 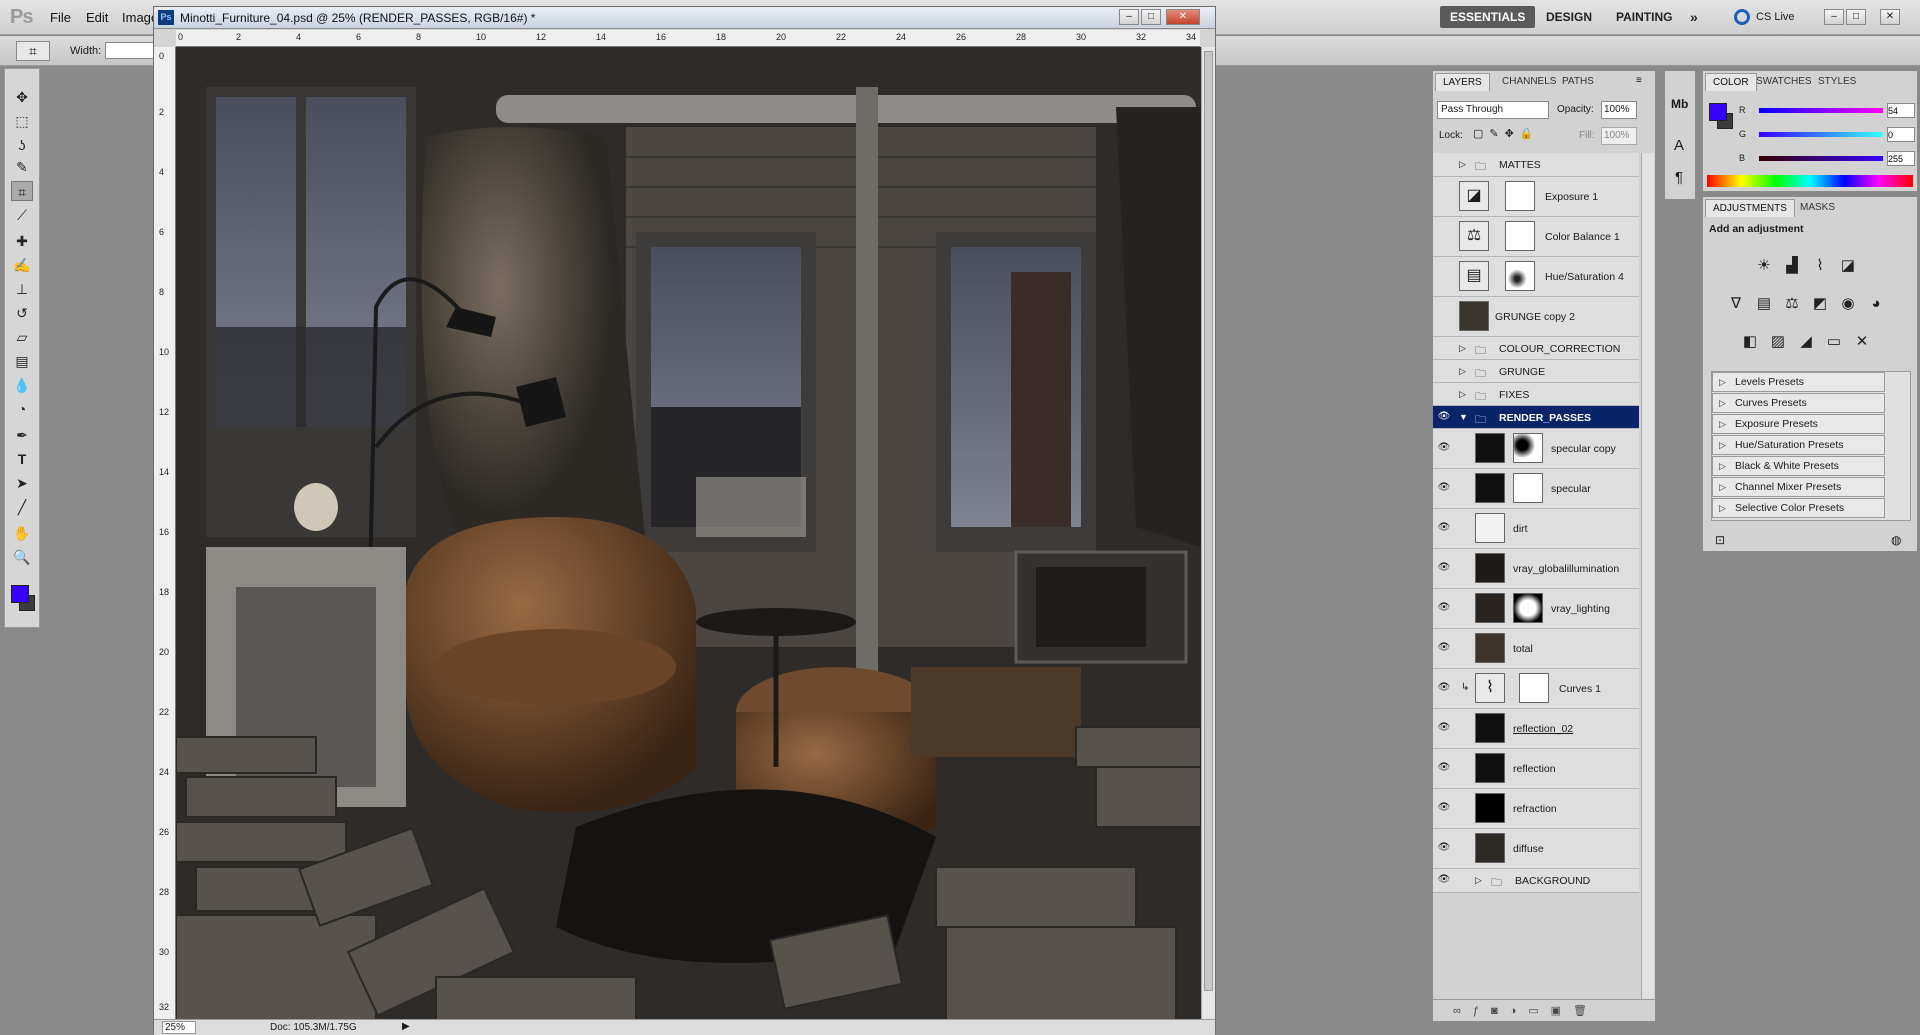 What do you see at coordinates (22, 483) in the screenshot?
I see `path-select-icon: ➤` at bounding box center [22, 483].